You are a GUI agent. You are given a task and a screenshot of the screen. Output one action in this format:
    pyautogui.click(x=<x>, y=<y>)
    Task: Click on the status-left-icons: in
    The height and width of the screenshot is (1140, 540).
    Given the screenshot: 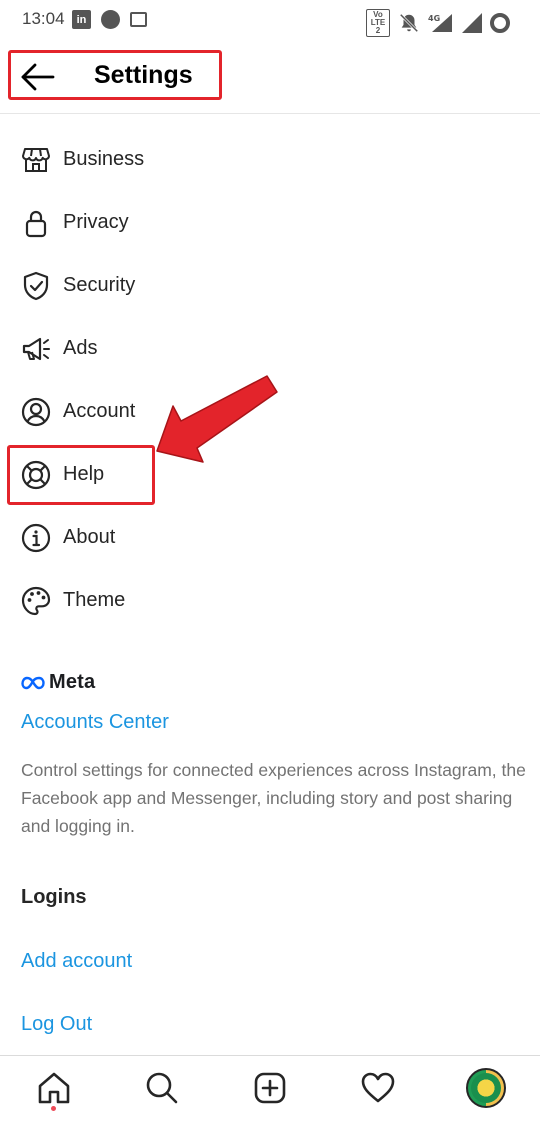 What is the action you would take?
    pyautogui.click(x=109, y=19)
    